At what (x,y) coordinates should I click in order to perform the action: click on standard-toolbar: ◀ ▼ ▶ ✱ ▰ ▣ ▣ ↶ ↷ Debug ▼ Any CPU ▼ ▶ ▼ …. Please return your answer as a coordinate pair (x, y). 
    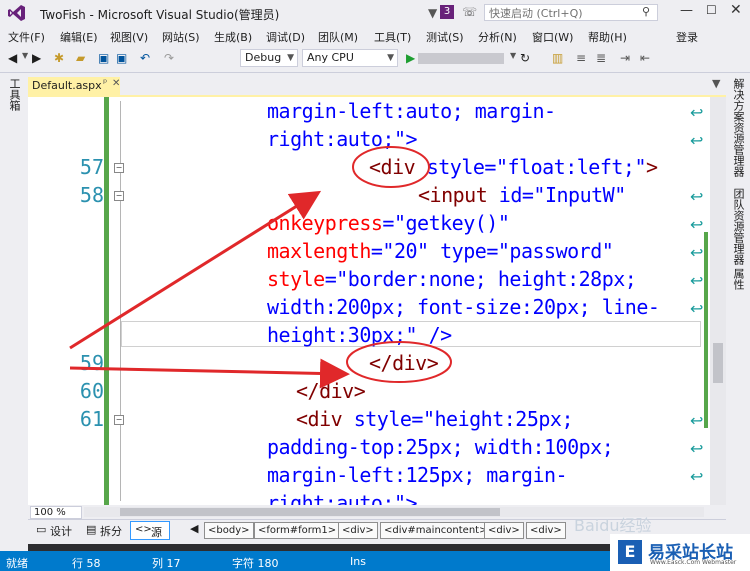
    Looking at the image, I should click on (375, 59).